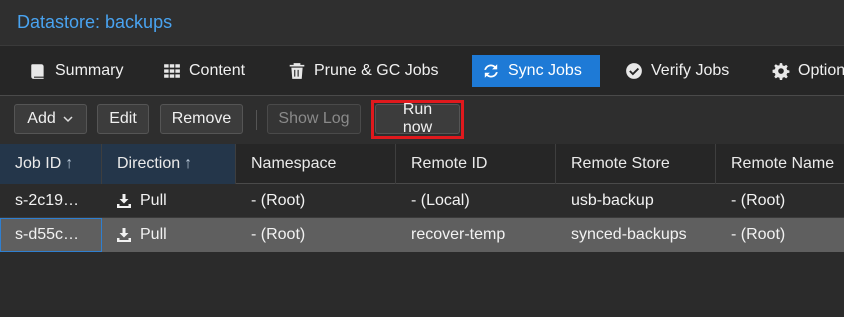 This screenshot has width=844, height=317. What do you see at coordinates (297, 71) in the screenshot?
I see `trash-icon` at bounding box center [297, 71].